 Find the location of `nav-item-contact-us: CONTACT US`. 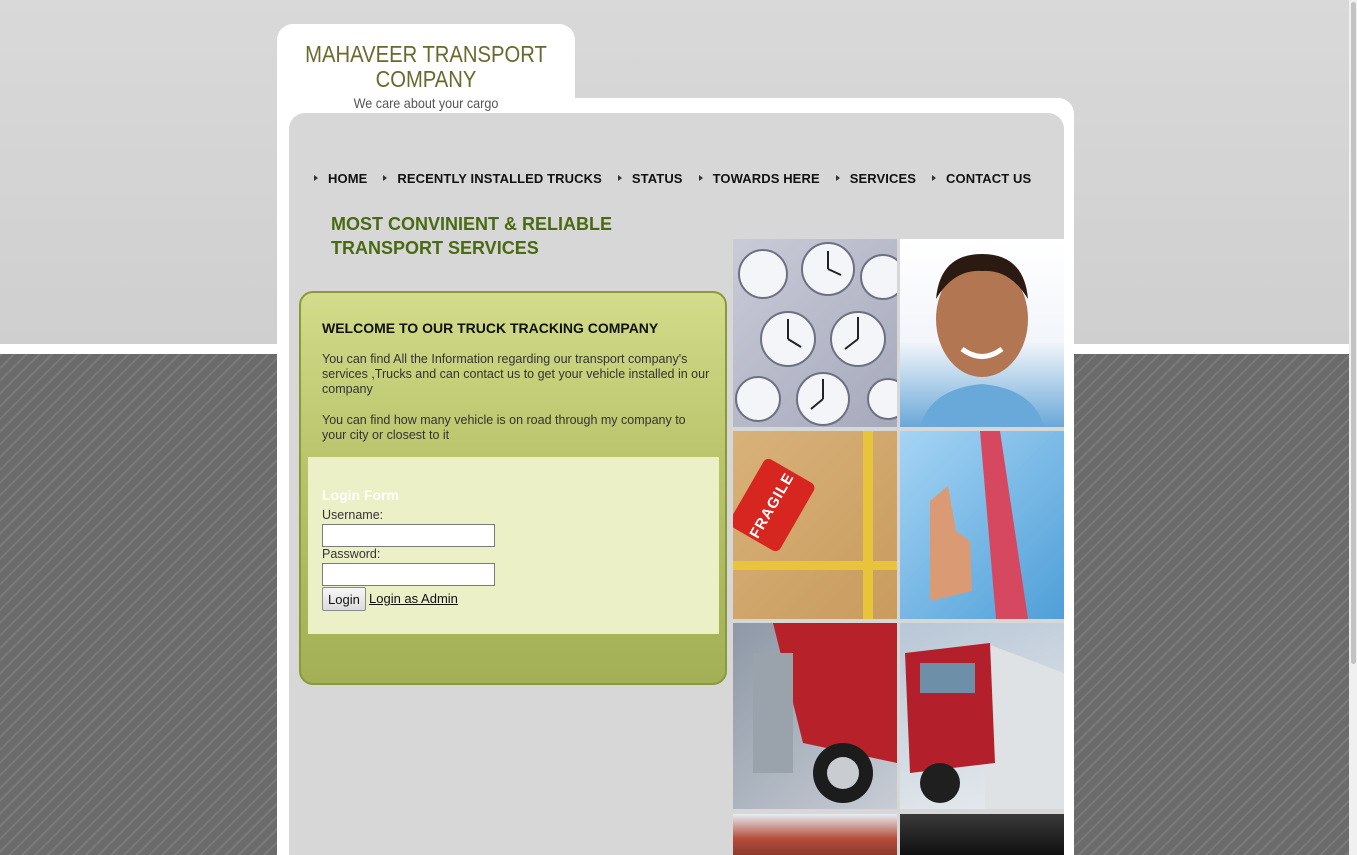

nav-item-contact-us: CONTACT US is located at coordinates (981, 178).